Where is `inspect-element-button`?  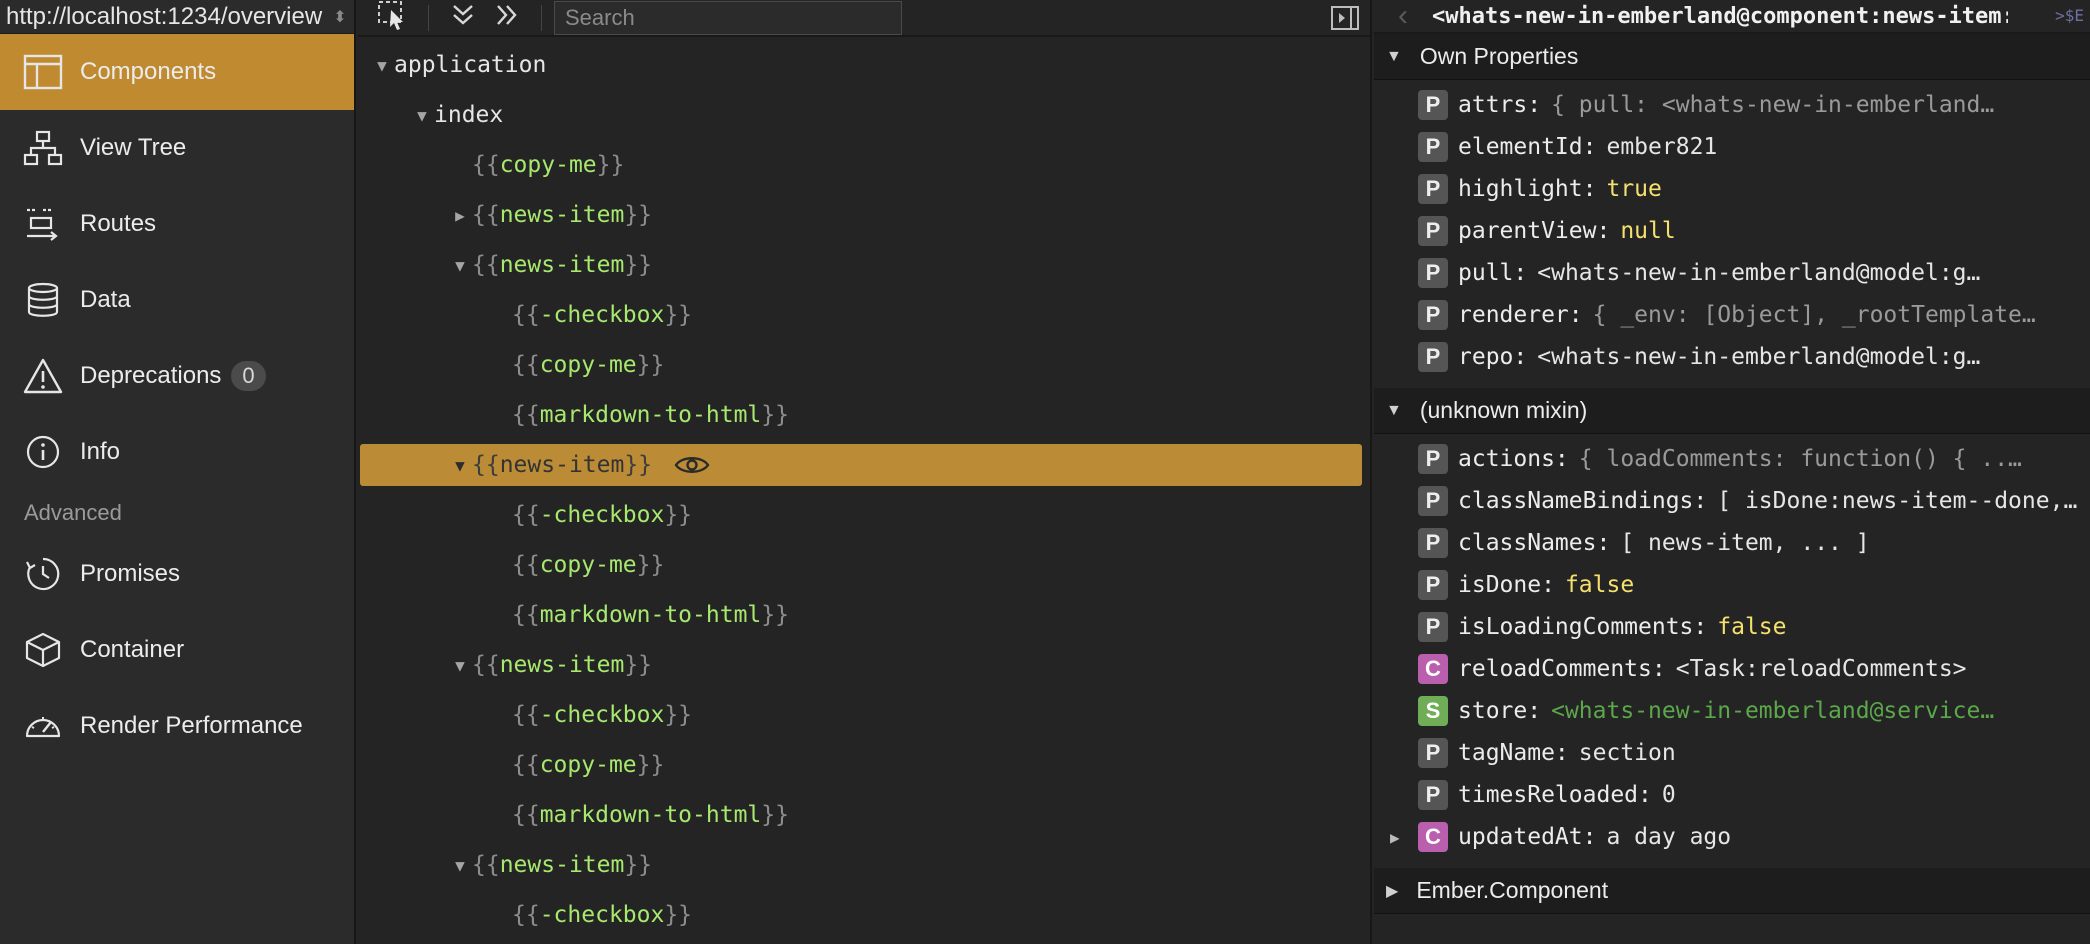
inspect-element-button is located at coordinates (394, 18).